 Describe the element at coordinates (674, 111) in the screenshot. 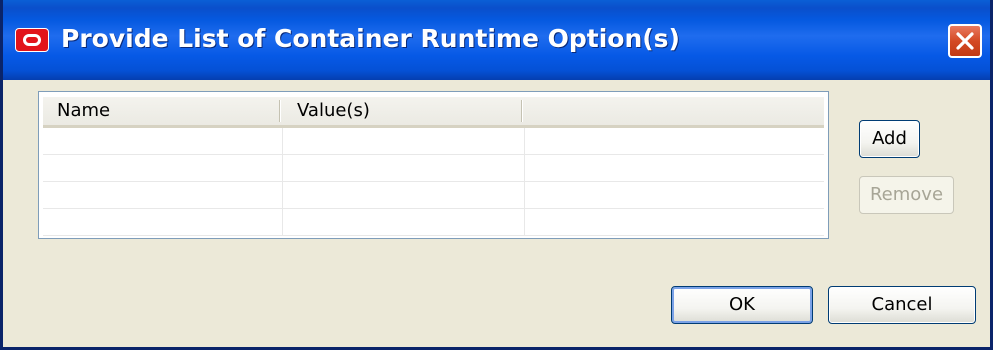

I see `column-header-extra` at that location.